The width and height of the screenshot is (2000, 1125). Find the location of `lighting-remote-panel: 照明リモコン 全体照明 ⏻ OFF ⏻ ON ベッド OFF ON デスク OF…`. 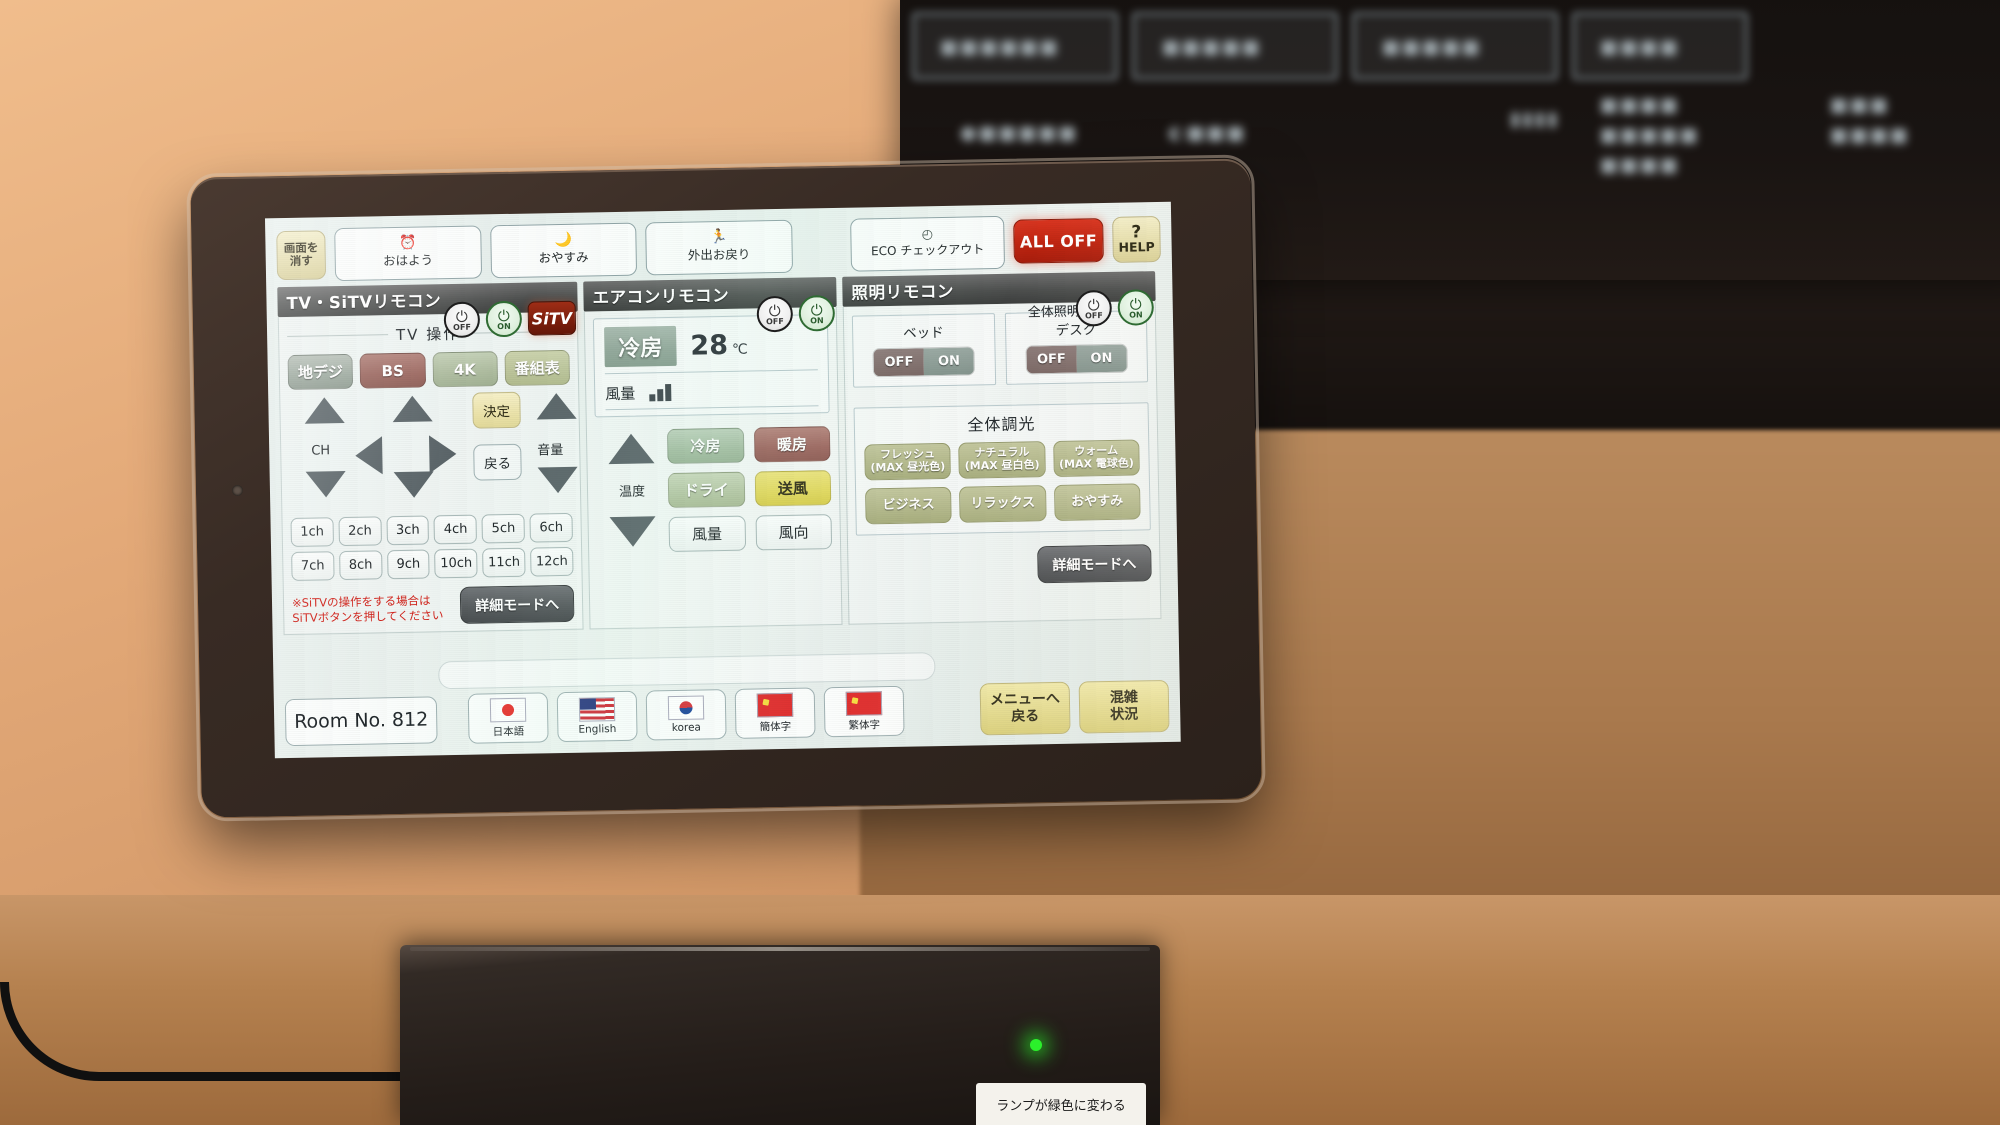

lighting-remote-panel: 照明リモコン 全体照明 ⏻ OFF ⏻ ON ベッド OFF ON デスク OF… is located at coordinates (1002, 449).